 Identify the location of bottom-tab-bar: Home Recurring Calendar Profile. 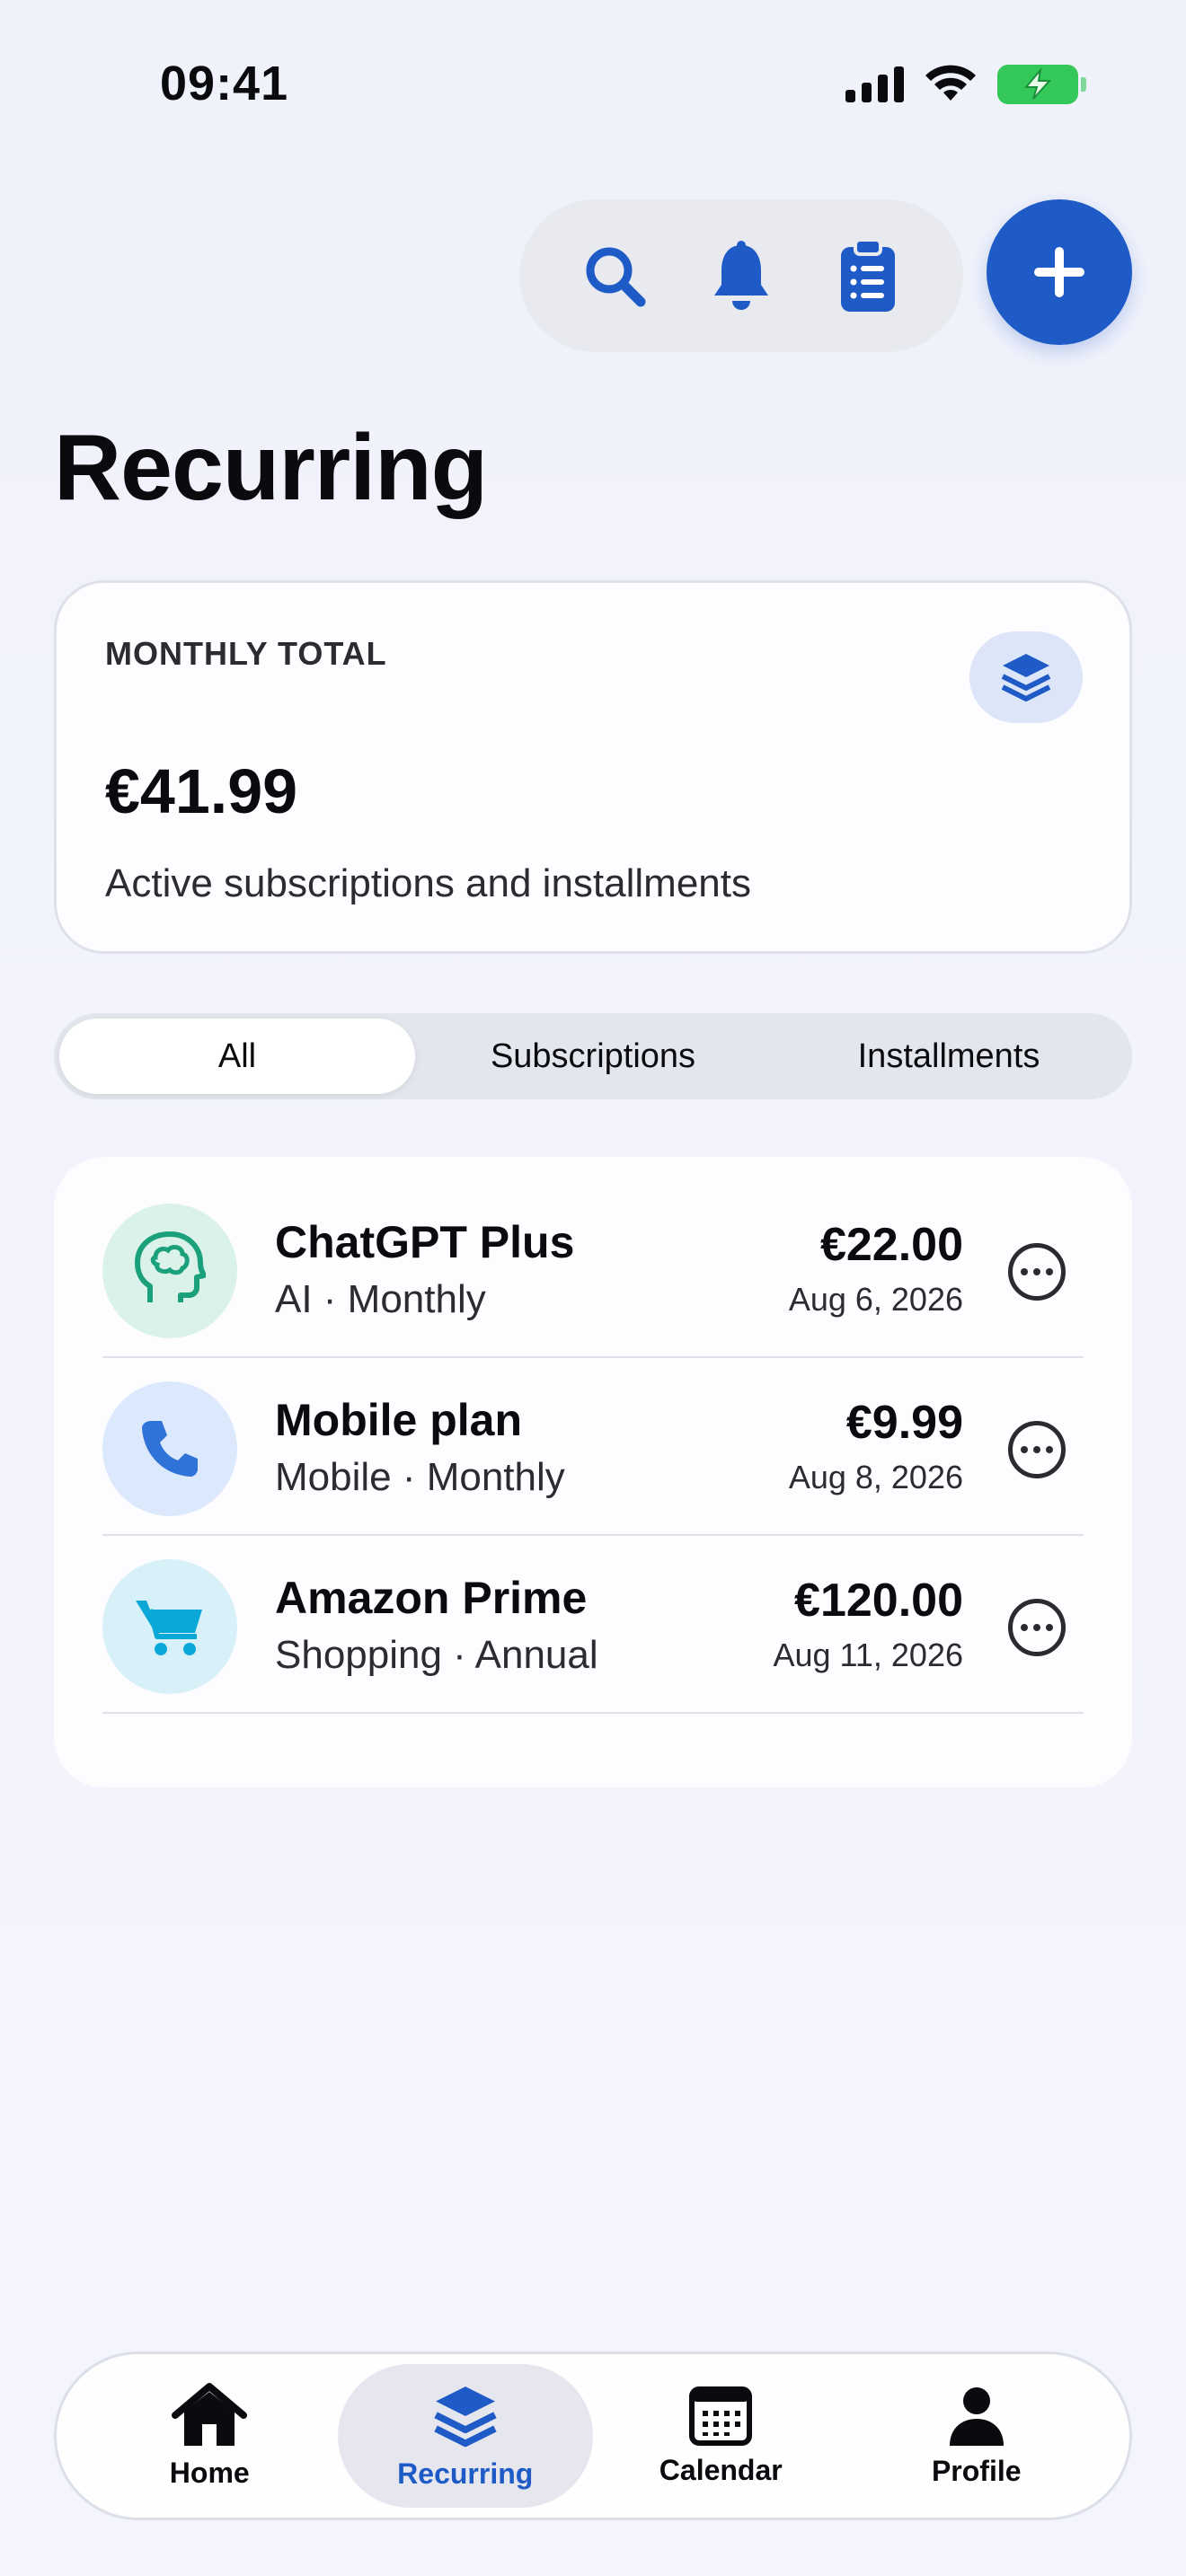
(593, 2435).